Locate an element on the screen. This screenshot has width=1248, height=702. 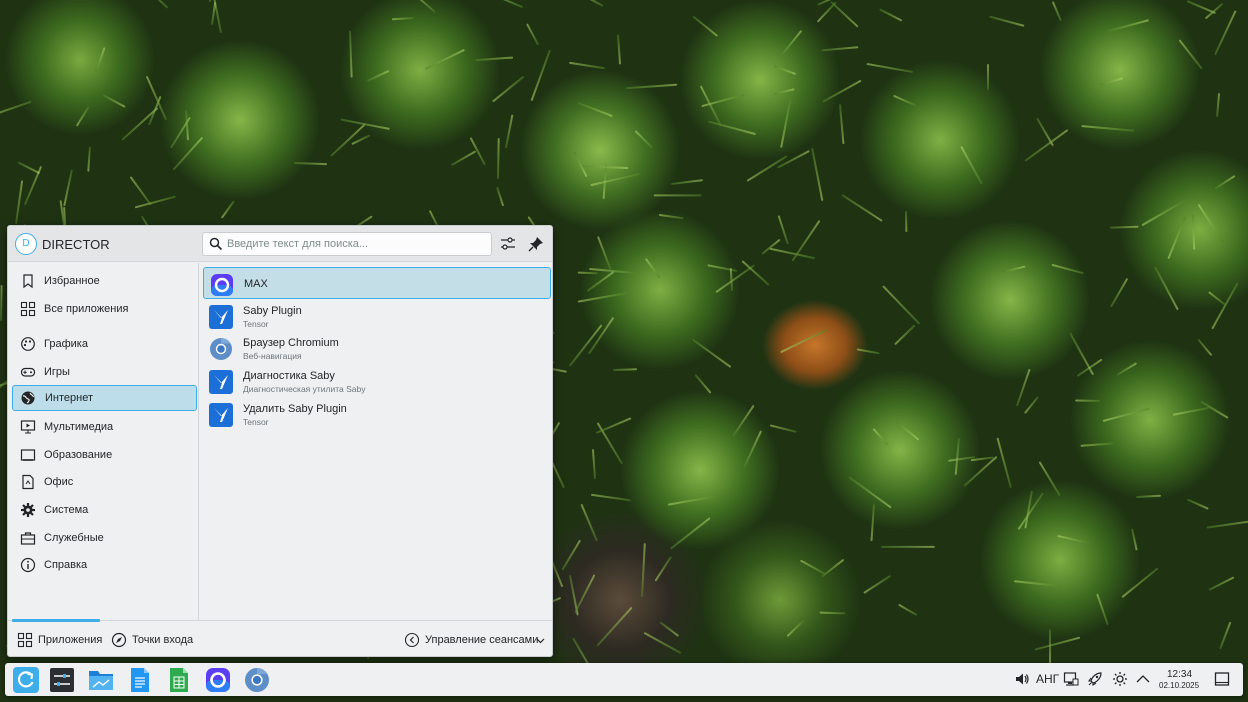
max-icon is located at coordinates (218, 680).